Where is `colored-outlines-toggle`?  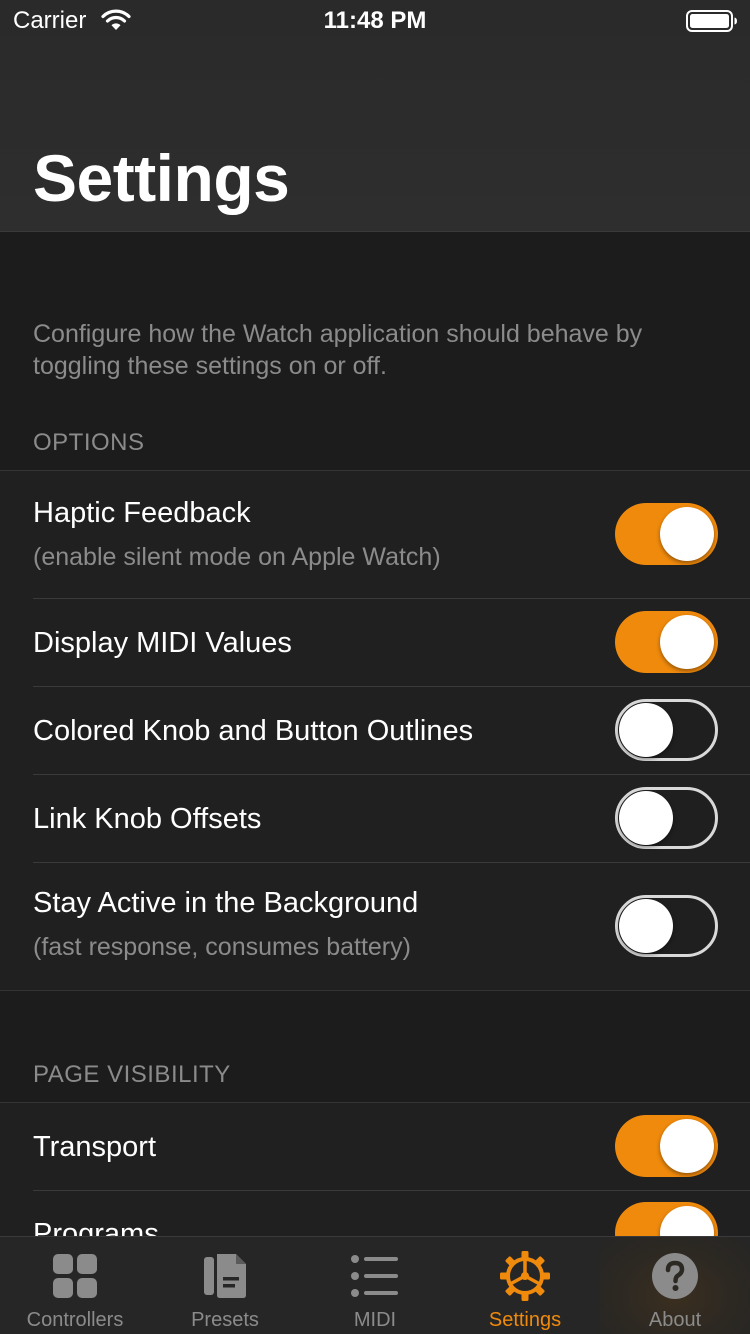
colored-outlines-toggle is located at coordinates (666, 730).